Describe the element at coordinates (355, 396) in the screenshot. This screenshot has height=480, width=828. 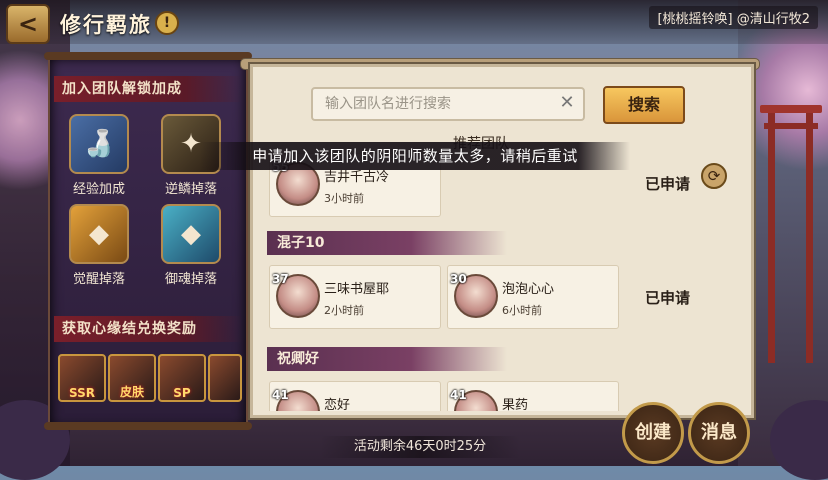
I see `member-card: 41 恋好` at that location.